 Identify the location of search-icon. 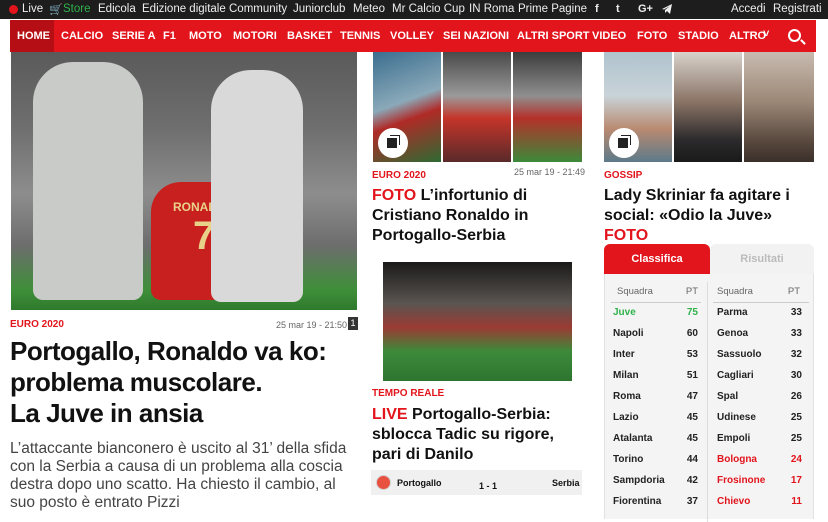
(794, 35).